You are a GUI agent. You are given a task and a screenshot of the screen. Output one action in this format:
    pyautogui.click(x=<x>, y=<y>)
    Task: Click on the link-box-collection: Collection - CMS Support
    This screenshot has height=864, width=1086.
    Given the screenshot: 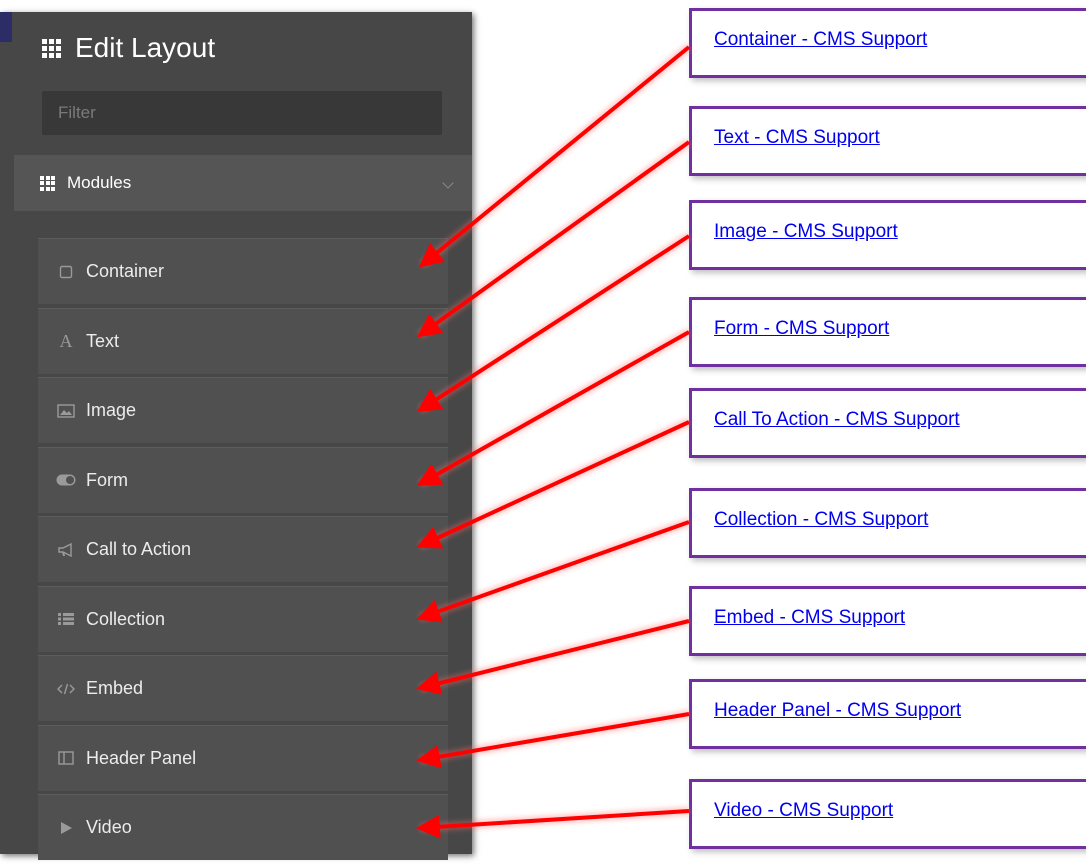 What is the action you would take?
    pyautogui.click(x=887, y=523)
    